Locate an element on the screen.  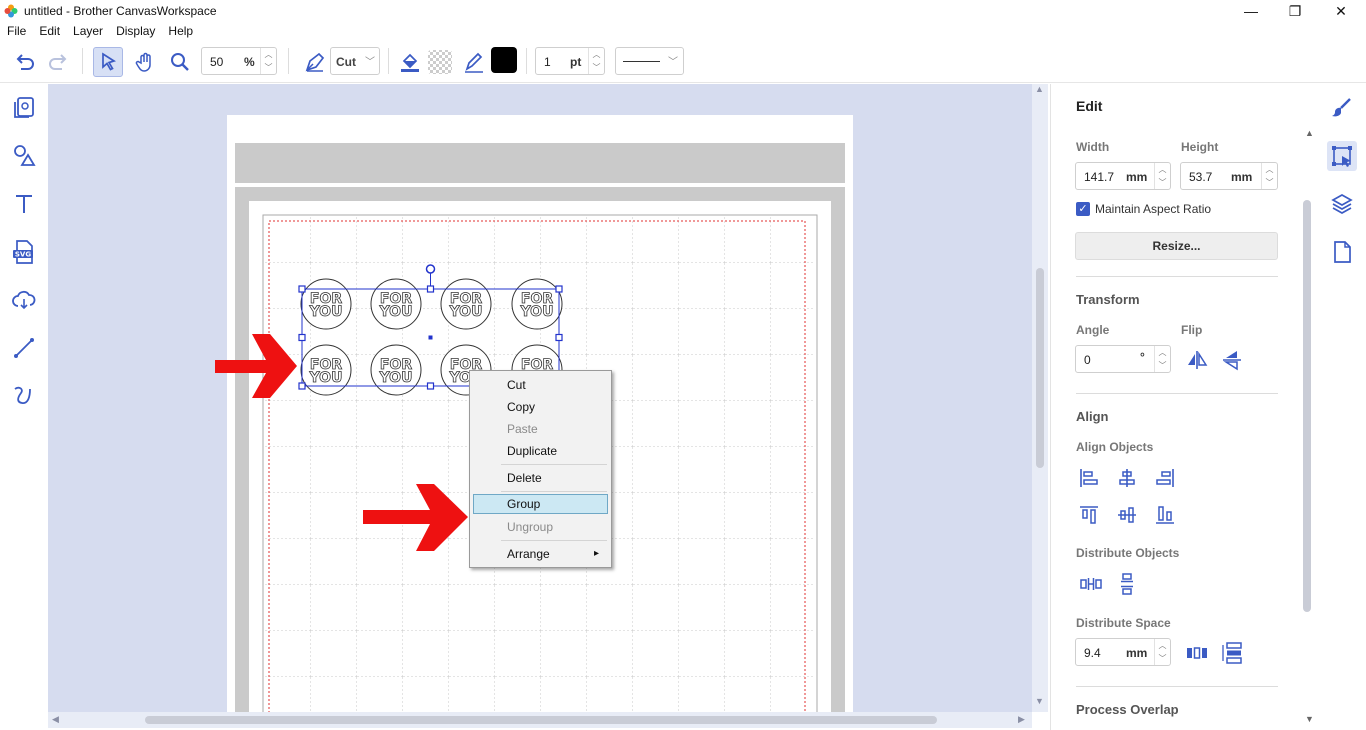
menu-display: Display is located at coordinates (135, 31).